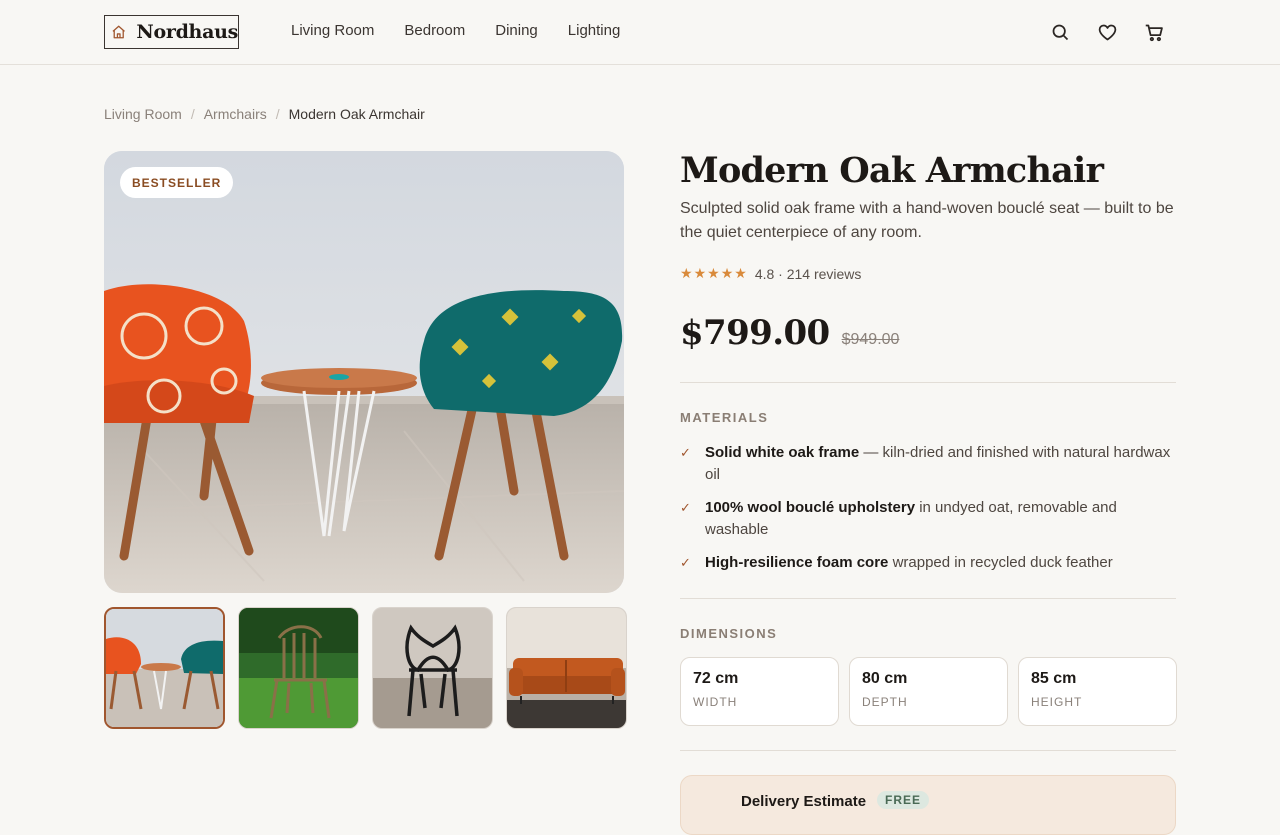 This screenshot has width=1280, height=835. Describe the element at coordinates (782, 452) in the screenshot. I see `material-name: Solid white oak frame` at that location.